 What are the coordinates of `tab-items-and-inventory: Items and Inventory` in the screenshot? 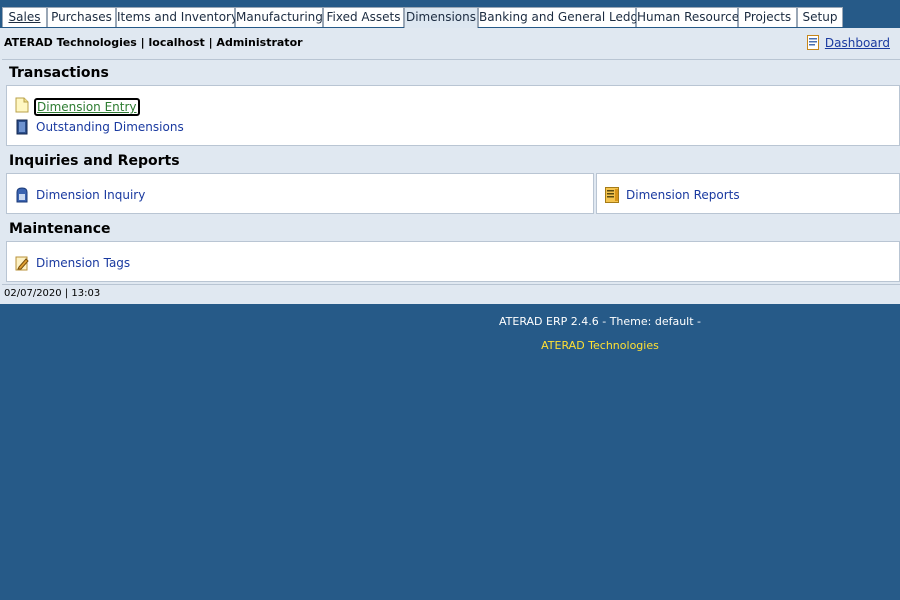 It's located at (177, 17).